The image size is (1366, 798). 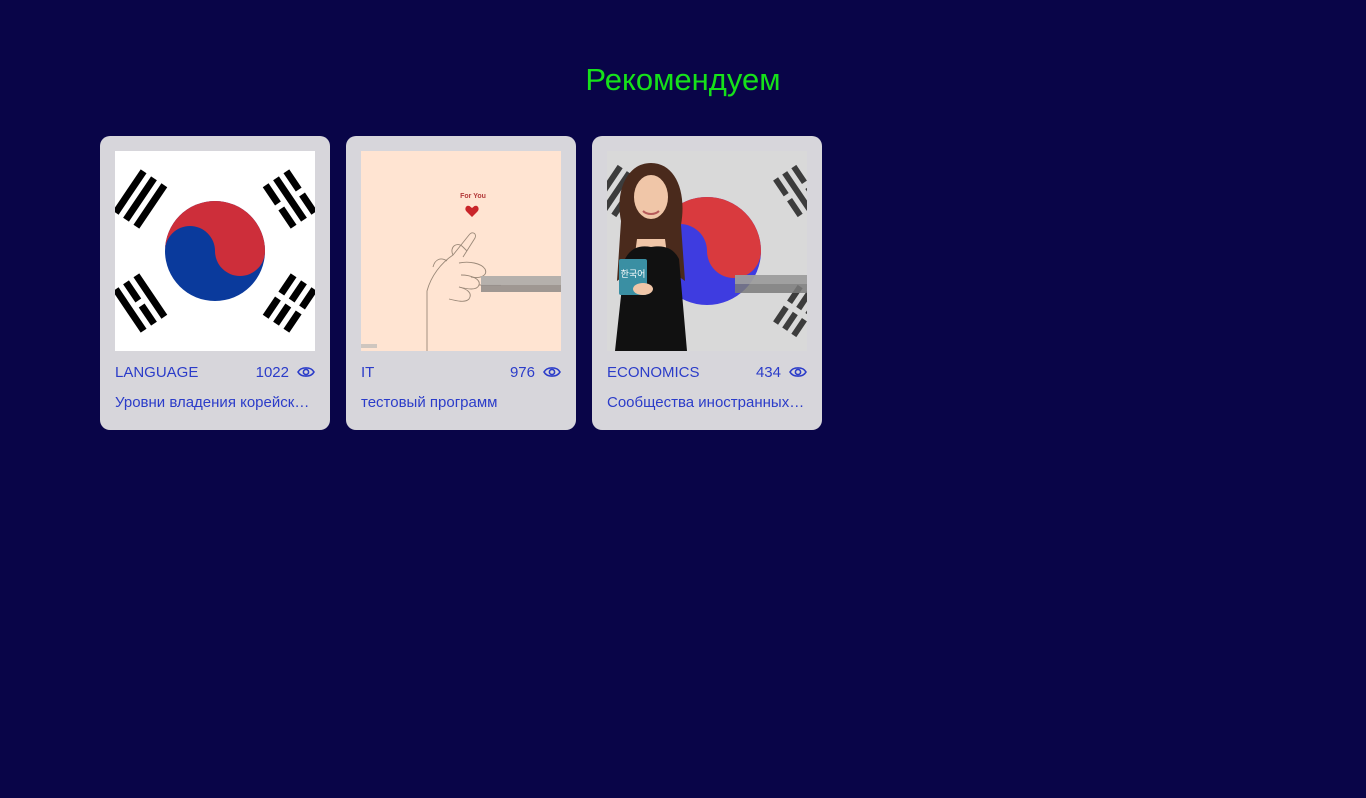 I want to click on card-meta: ECONOMICS 434, so click(x=707, y=372).